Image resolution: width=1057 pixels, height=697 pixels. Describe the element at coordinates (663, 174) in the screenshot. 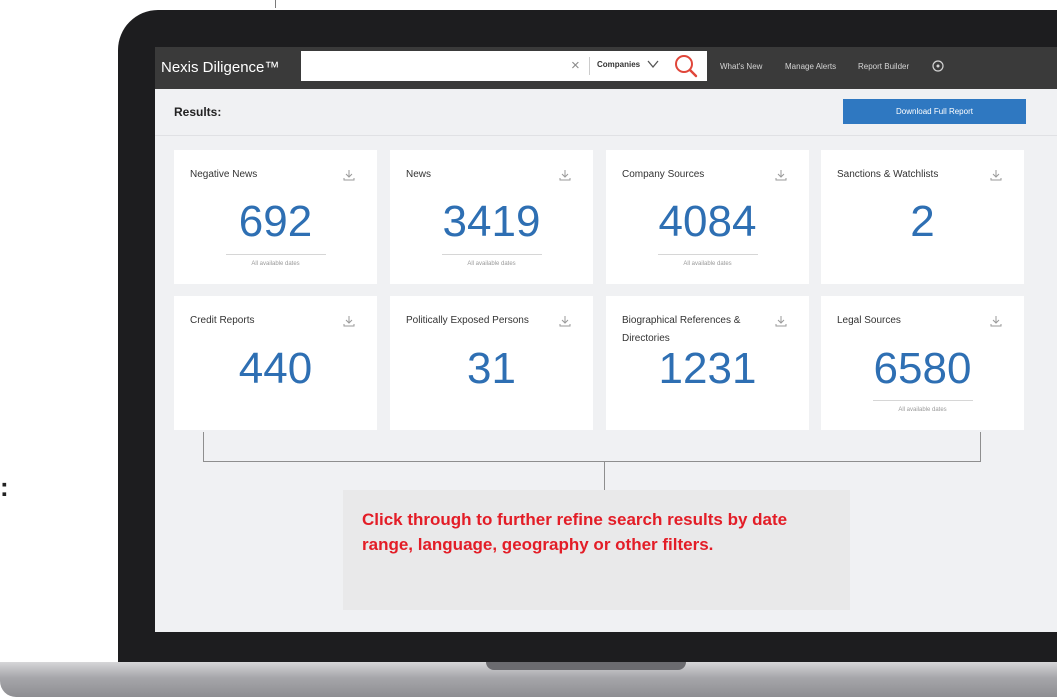

I see `card-title: Company Sources` at that location.